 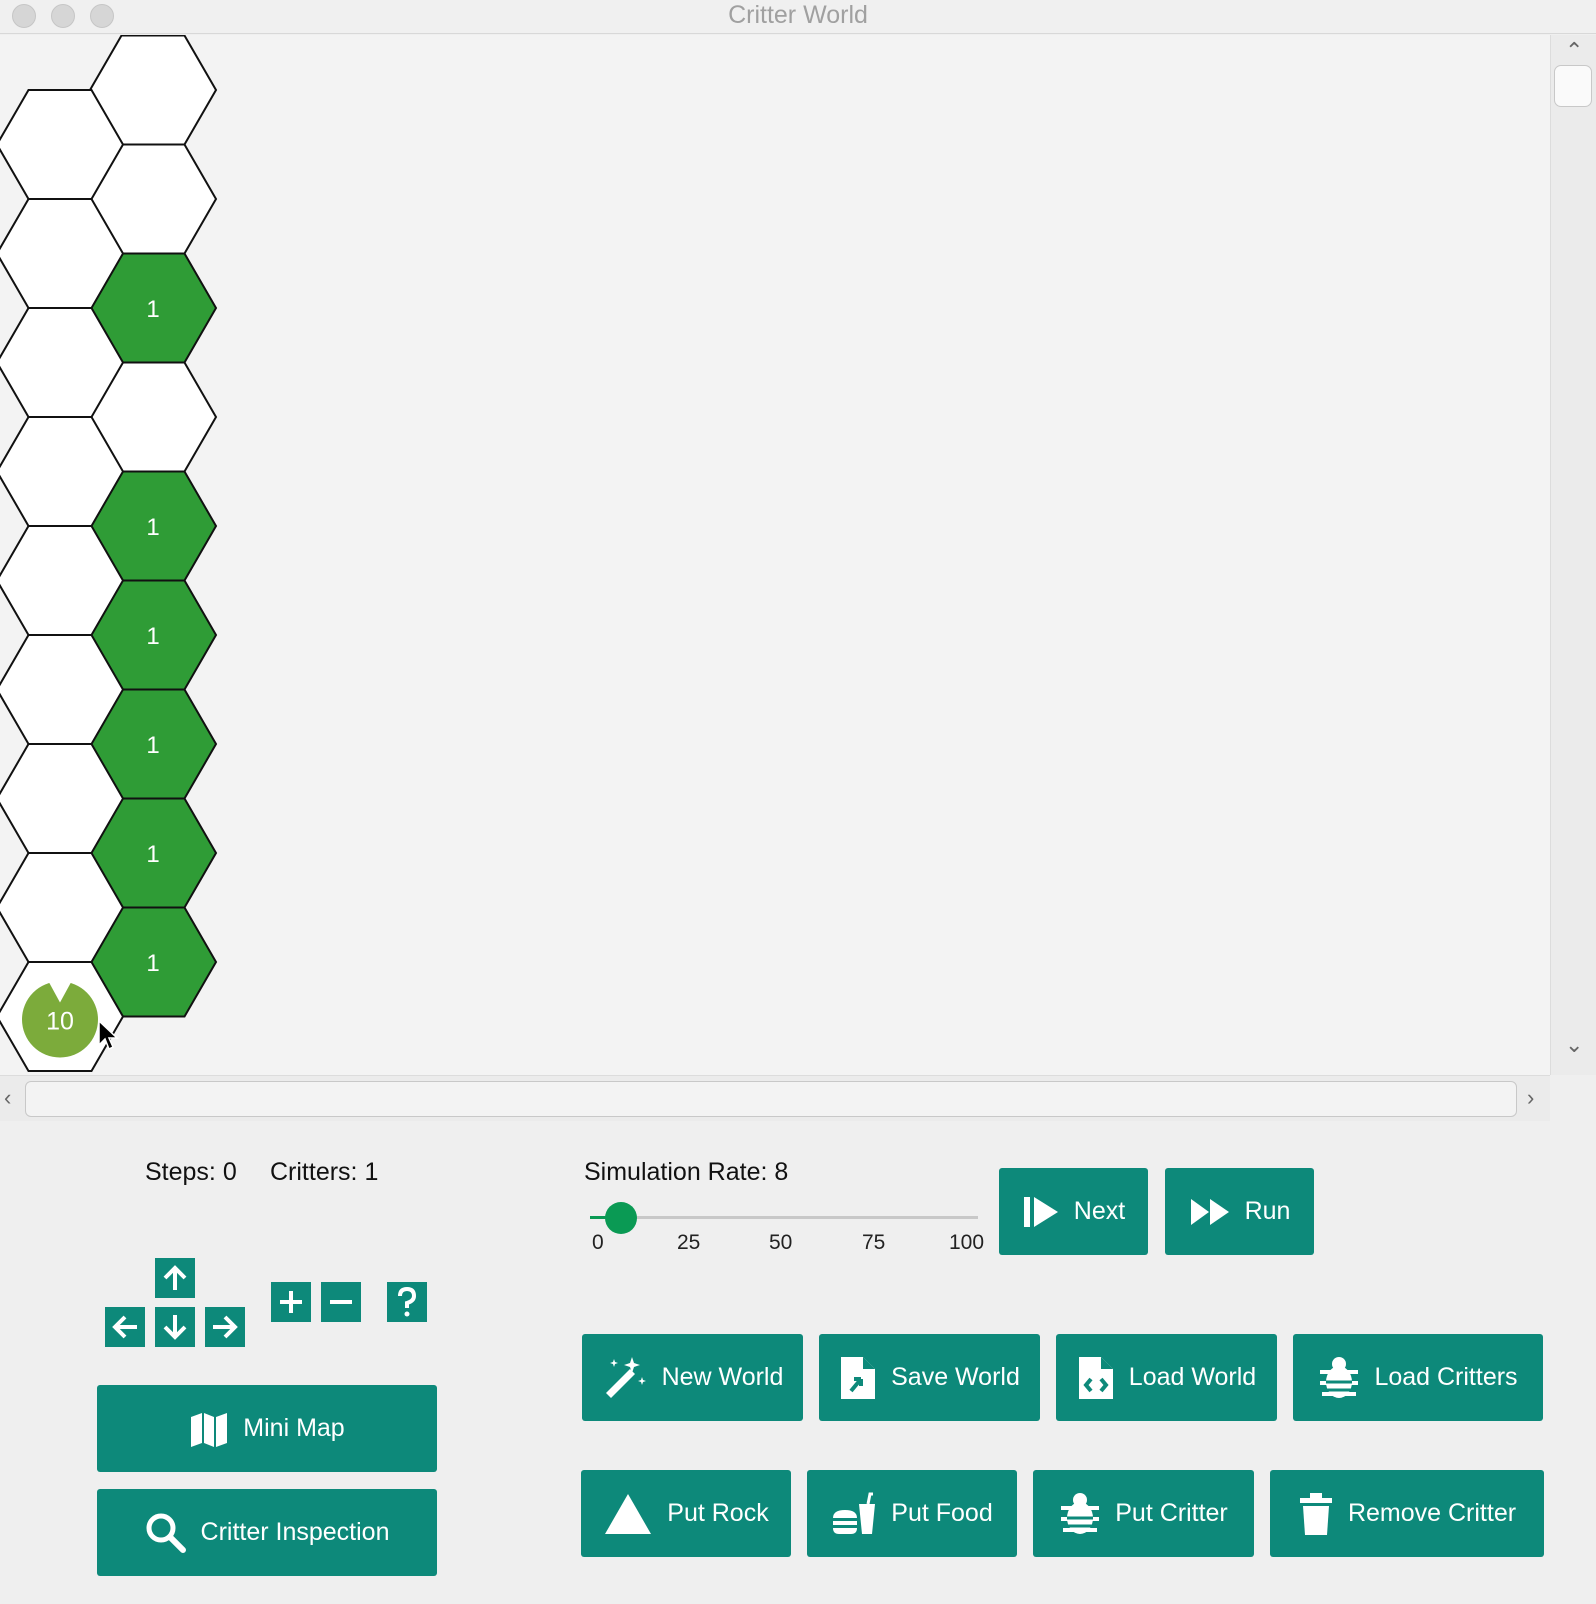 I want to click on next-button: Next, so click(x=1073, y=1211).